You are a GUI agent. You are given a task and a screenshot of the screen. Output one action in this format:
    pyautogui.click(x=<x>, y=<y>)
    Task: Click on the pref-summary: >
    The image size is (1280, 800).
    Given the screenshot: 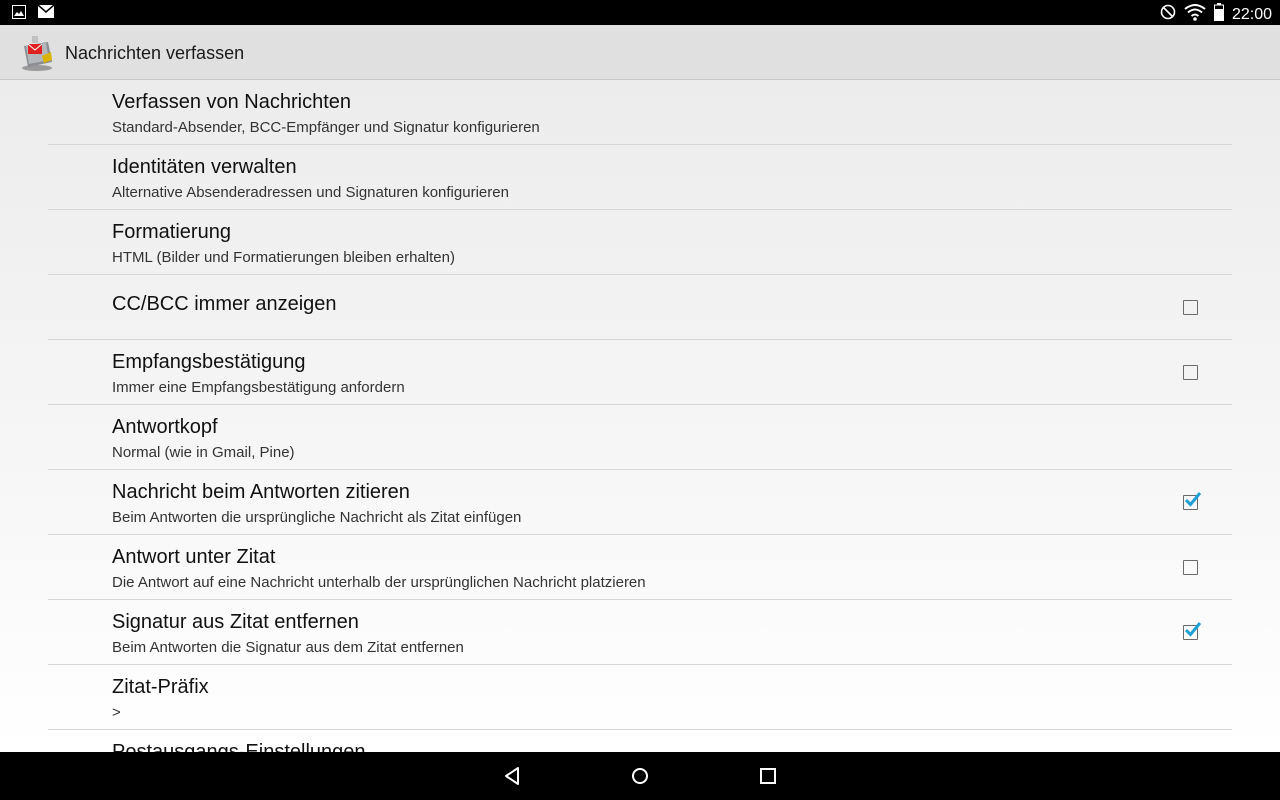 What is the action you would take?
    pyautogui.click(x=116, y=712)
    